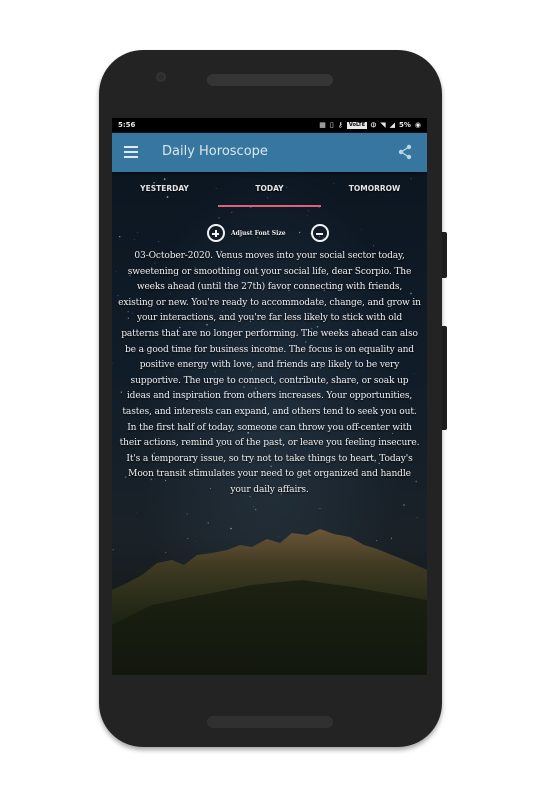 Image resolution: width=541 pixels, height=800 pixels. What do you see at coordinates (340, 125) in the screenshot?
I see `key-icon: ⚷` at bounding box center [340, 125].